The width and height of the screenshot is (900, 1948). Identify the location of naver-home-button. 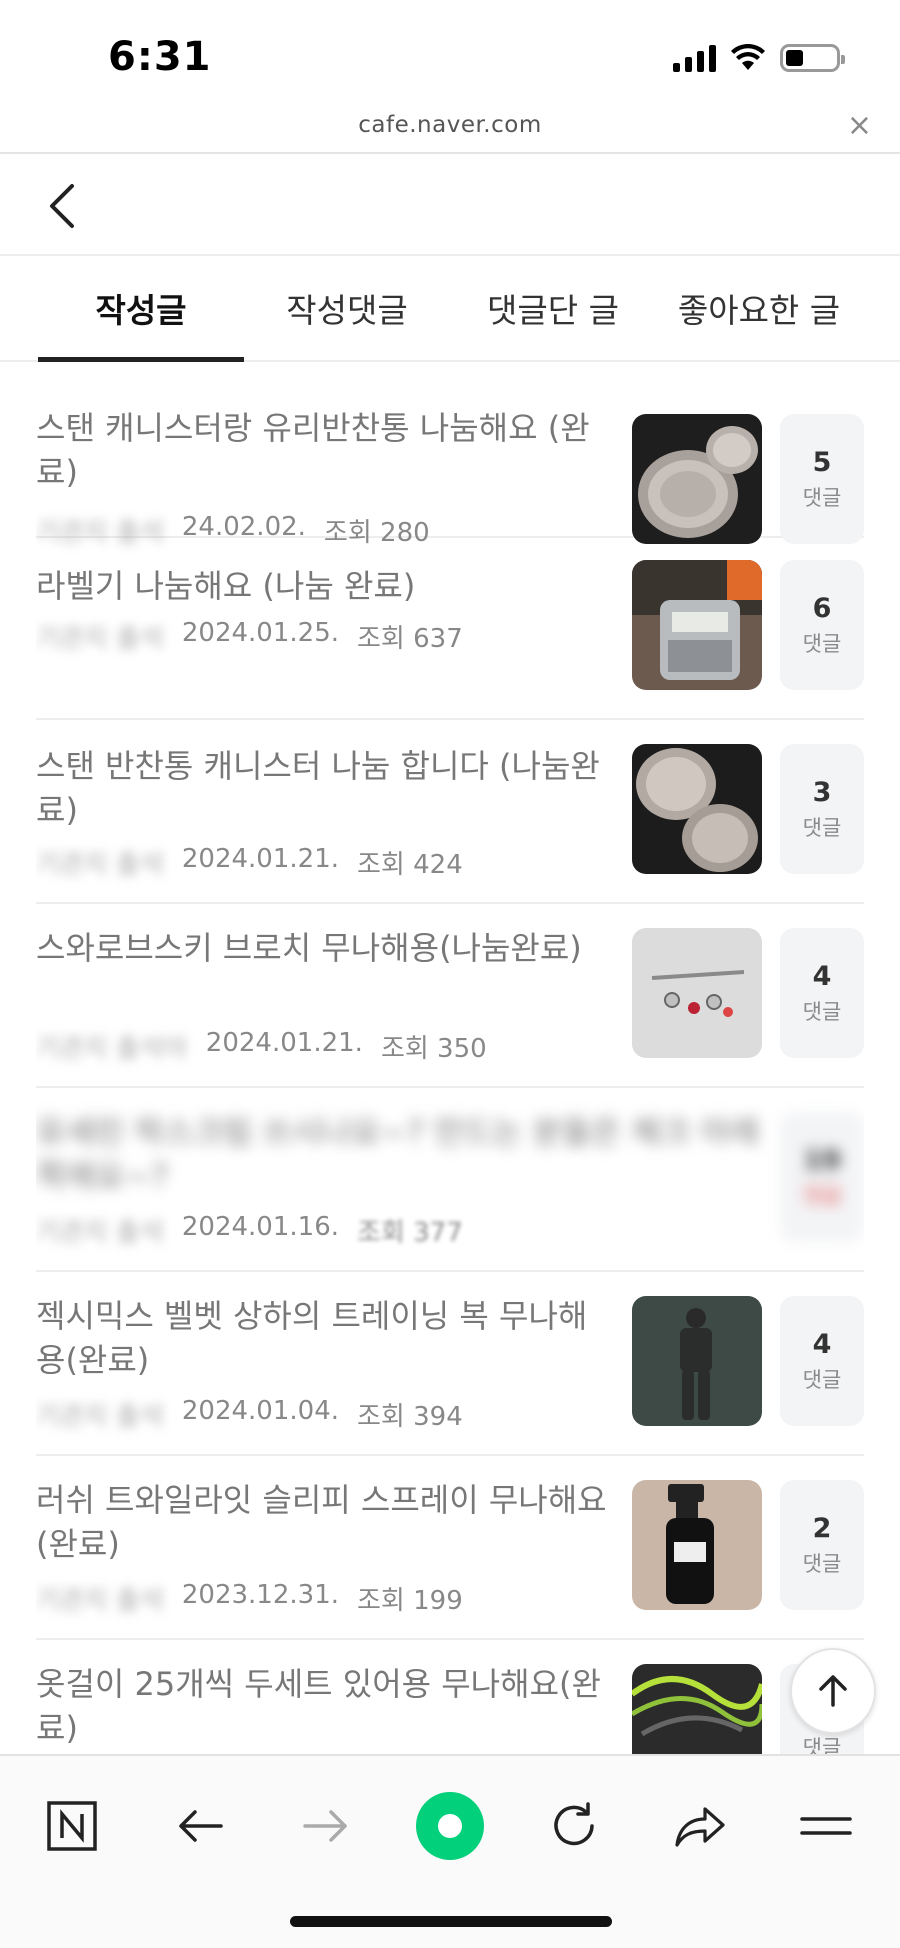
(72, 1826).